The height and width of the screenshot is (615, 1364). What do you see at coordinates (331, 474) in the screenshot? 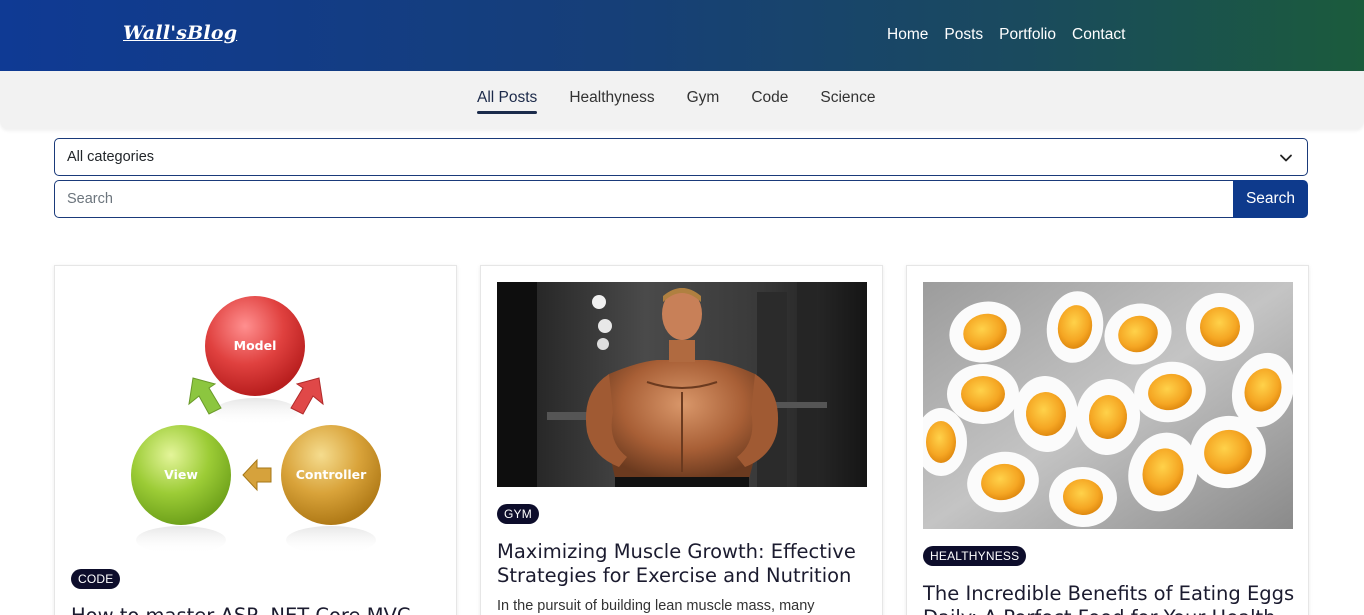
I see `controller-label: Controller` at bounding box center [331, 474].